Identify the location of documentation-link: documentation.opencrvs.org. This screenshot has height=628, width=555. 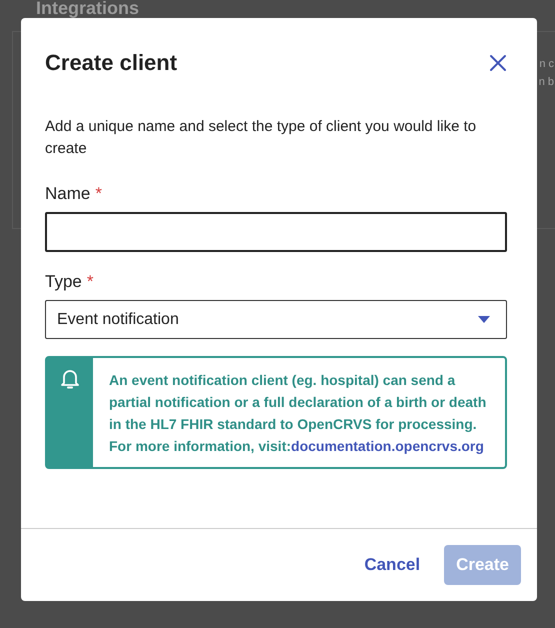
(387, 446).